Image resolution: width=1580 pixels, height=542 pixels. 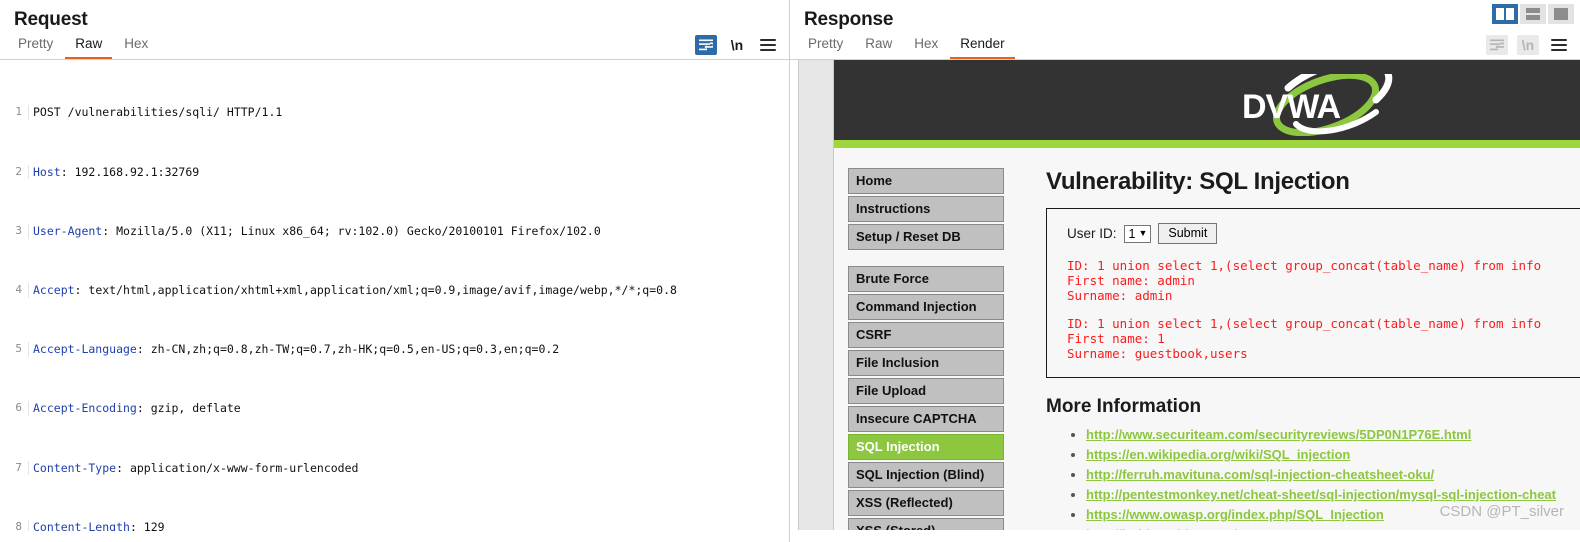 What do you see at coordinates (926, 237) in the screenshot?
I see `sidebar-item-setup-reset-db: Setup / Reset DB` at bounding box center [926, 237].